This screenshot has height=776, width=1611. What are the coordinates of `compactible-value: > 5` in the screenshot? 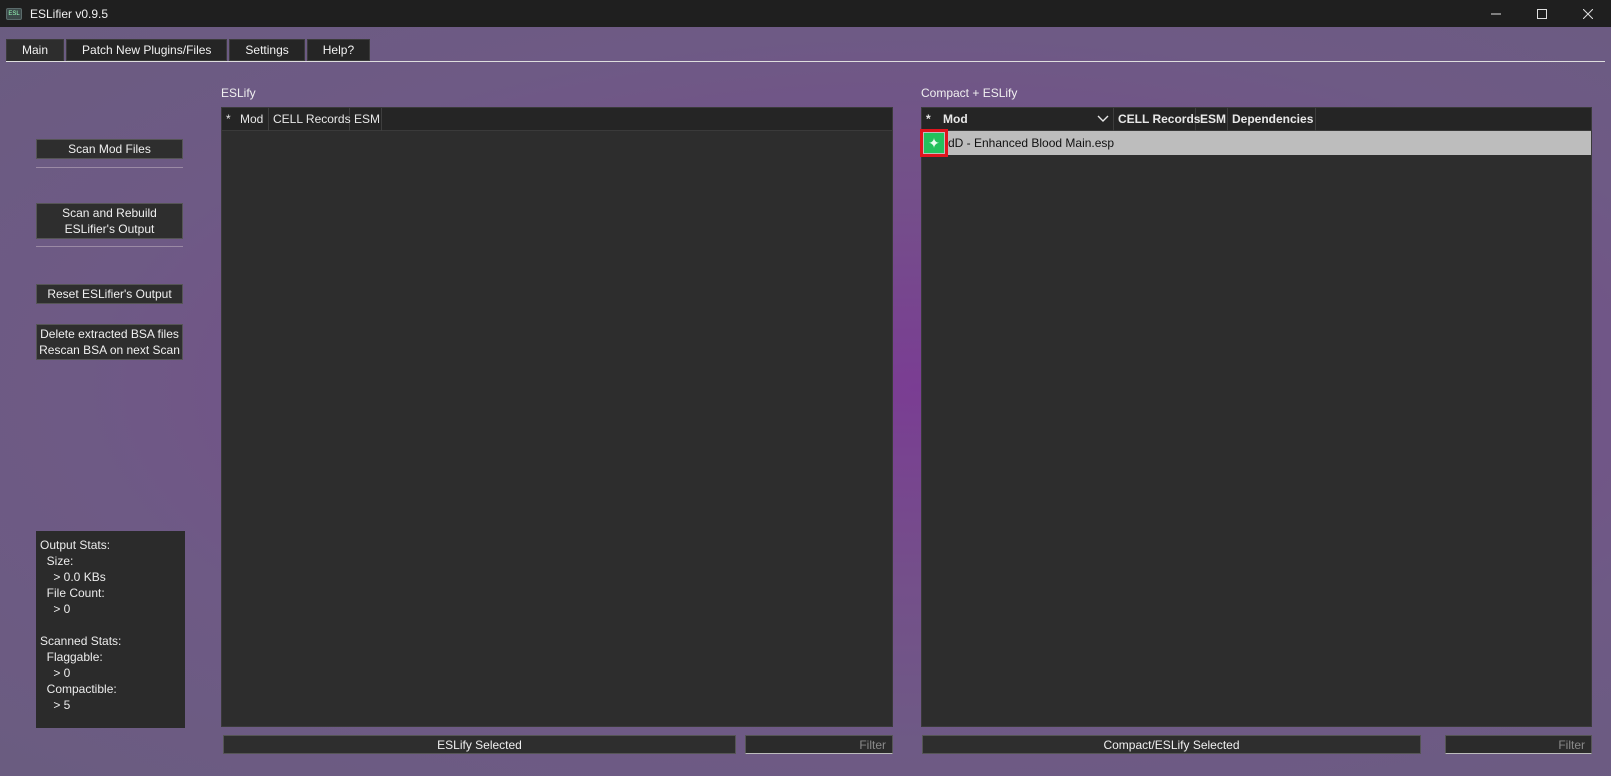 It's located at (55, 705).